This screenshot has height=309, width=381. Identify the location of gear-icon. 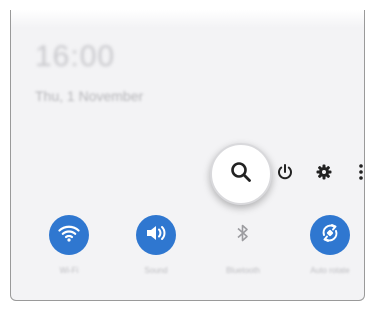
(324, 174).